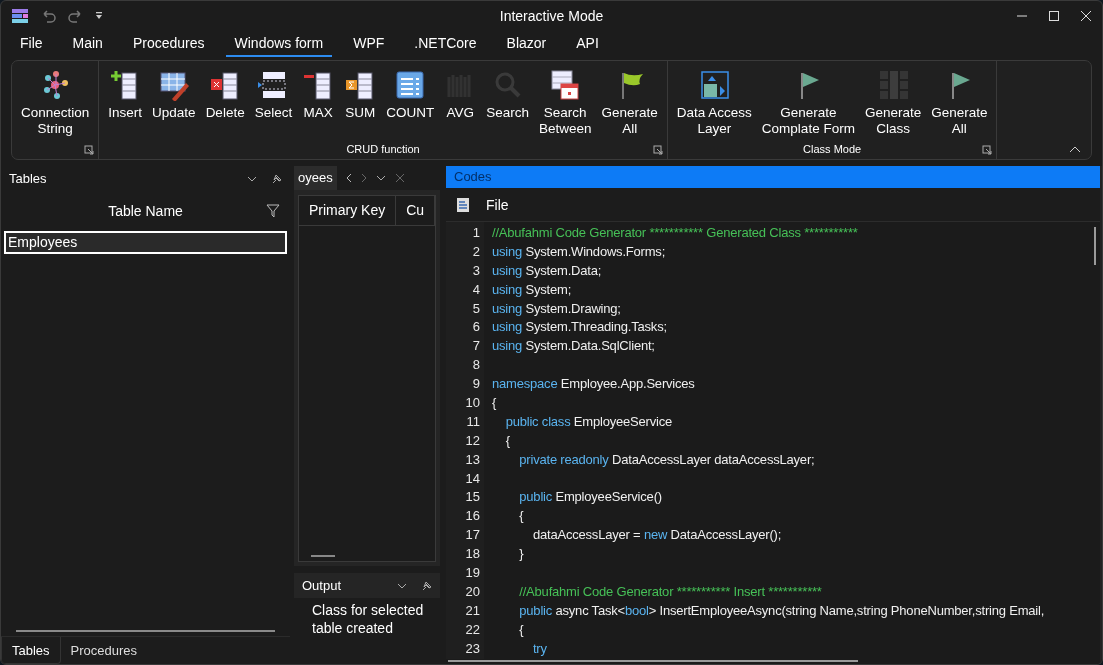 This screenshot has height=665, width=1103. I want to click on line-number: 19, so click(472, 574).